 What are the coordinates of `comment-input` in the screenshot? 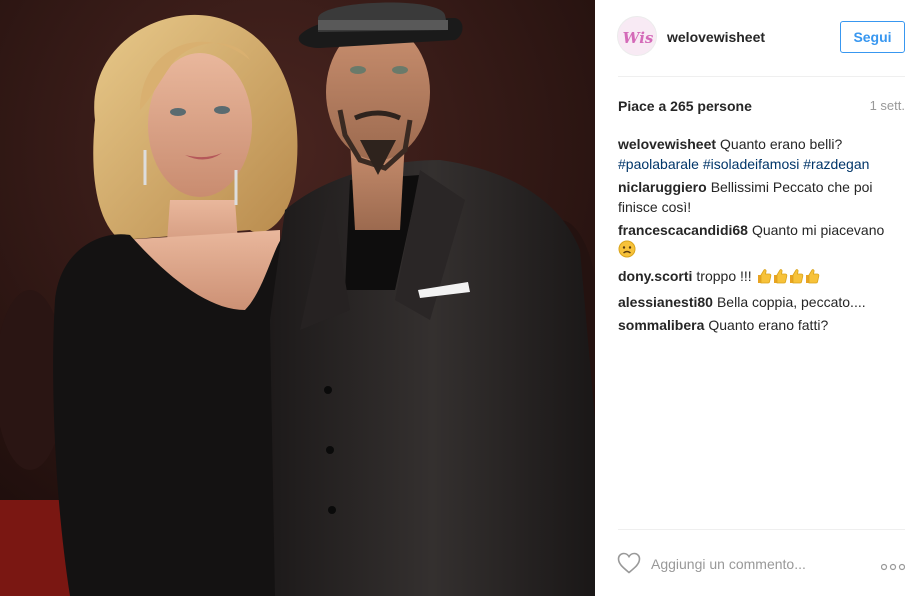 It's located at (751, 564).